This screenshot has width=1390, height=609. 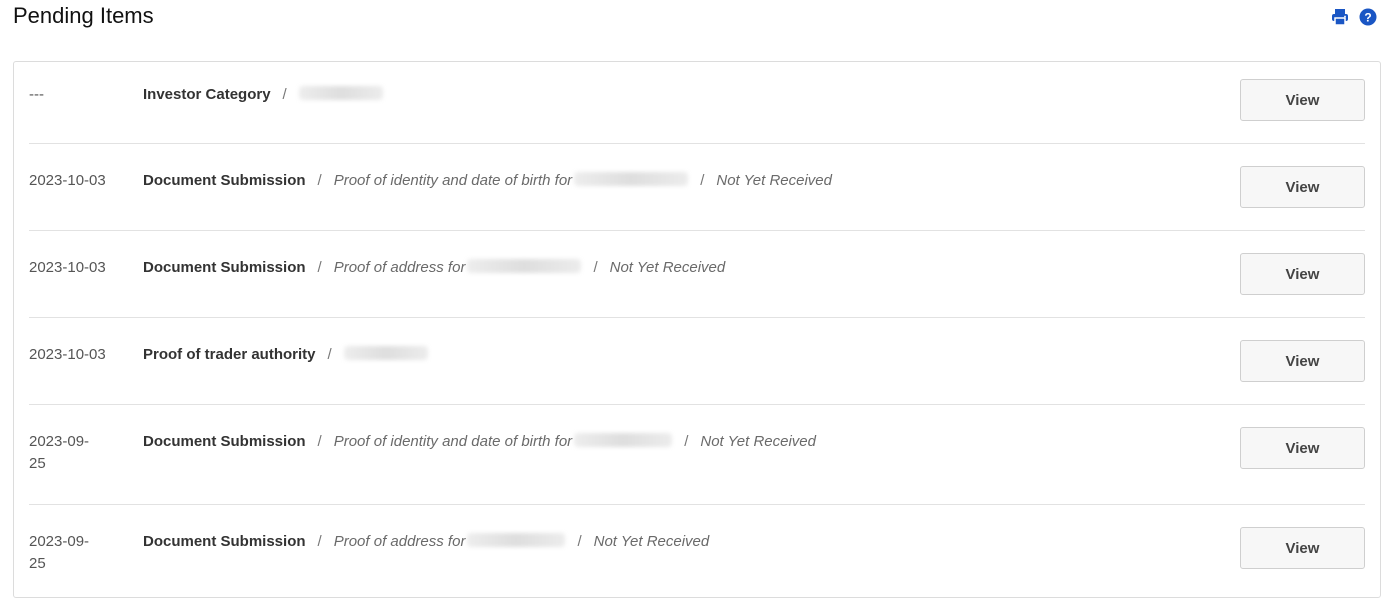 I want to click on pending-item-row: --- Investor Category / View, so click(x=697, y=103).